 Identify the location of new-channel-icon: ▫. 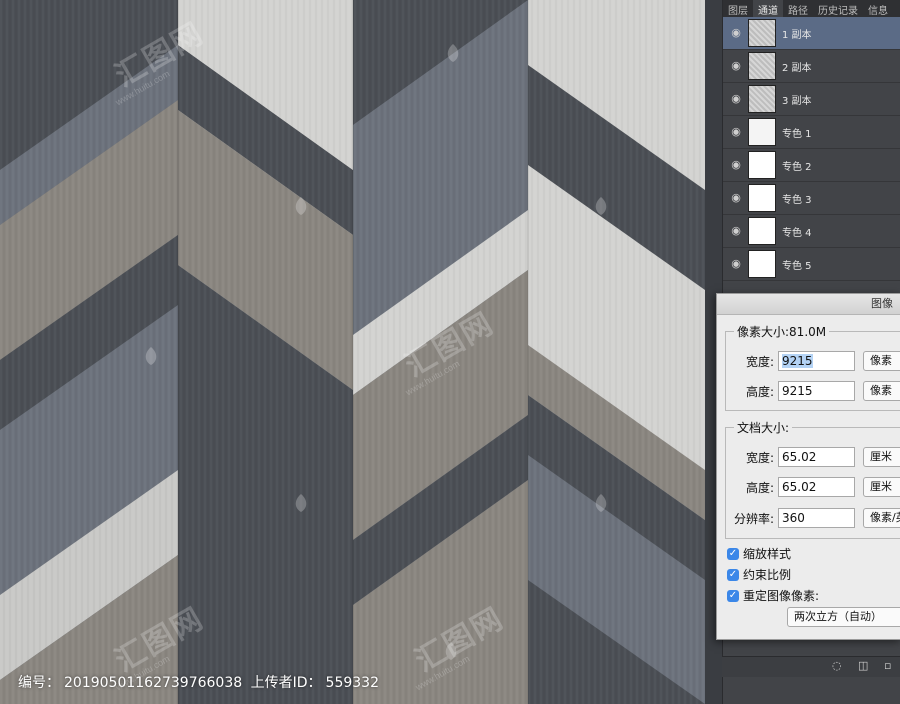
(887, 665).